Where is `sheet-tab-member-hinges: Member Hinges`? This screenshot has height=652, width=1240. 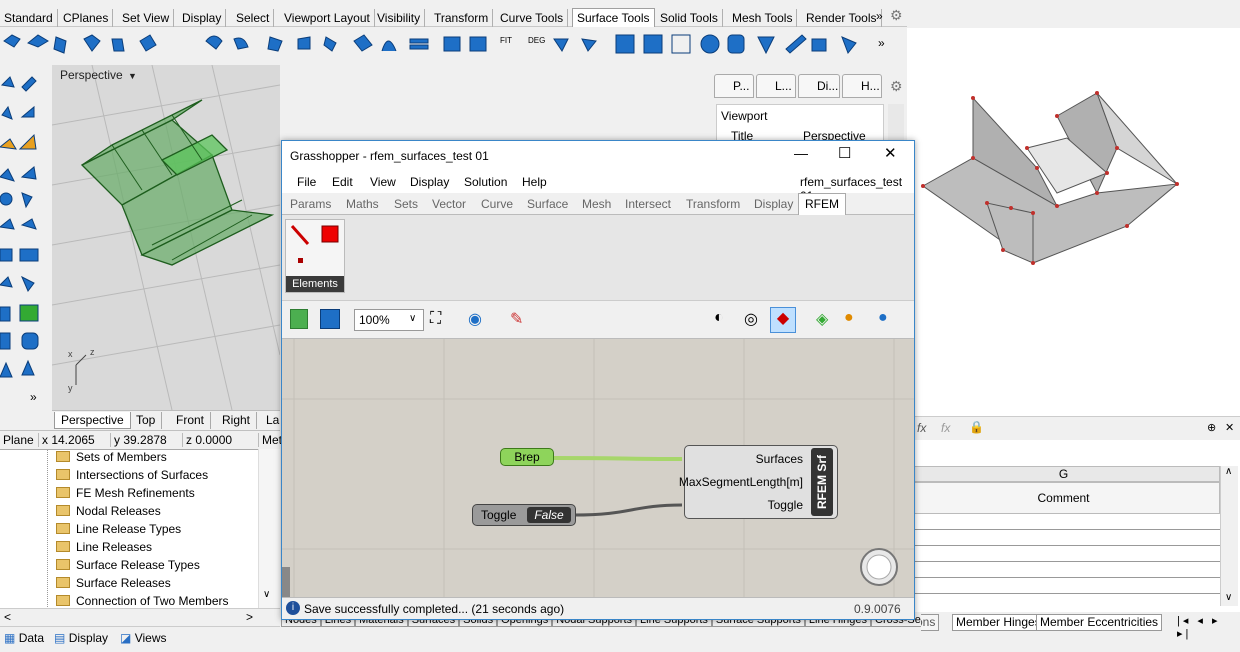 sheet-tab-member-hinges: Member Hinges is located at coordinates (998, 622).